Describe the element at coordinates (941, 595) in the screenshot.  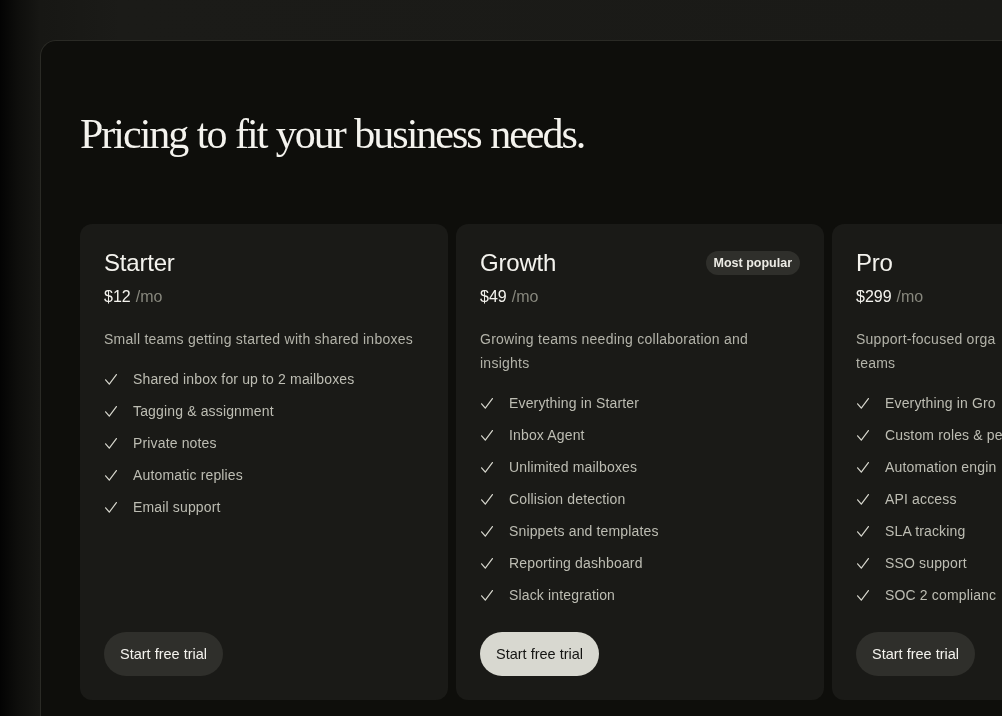
I see `feature-text: SOC 2 complianc` at that location.